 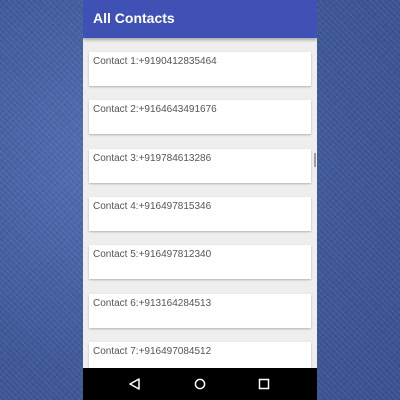 I want to click on contact-label: Contact 3:+919784613286, so click(x=152, y=158).